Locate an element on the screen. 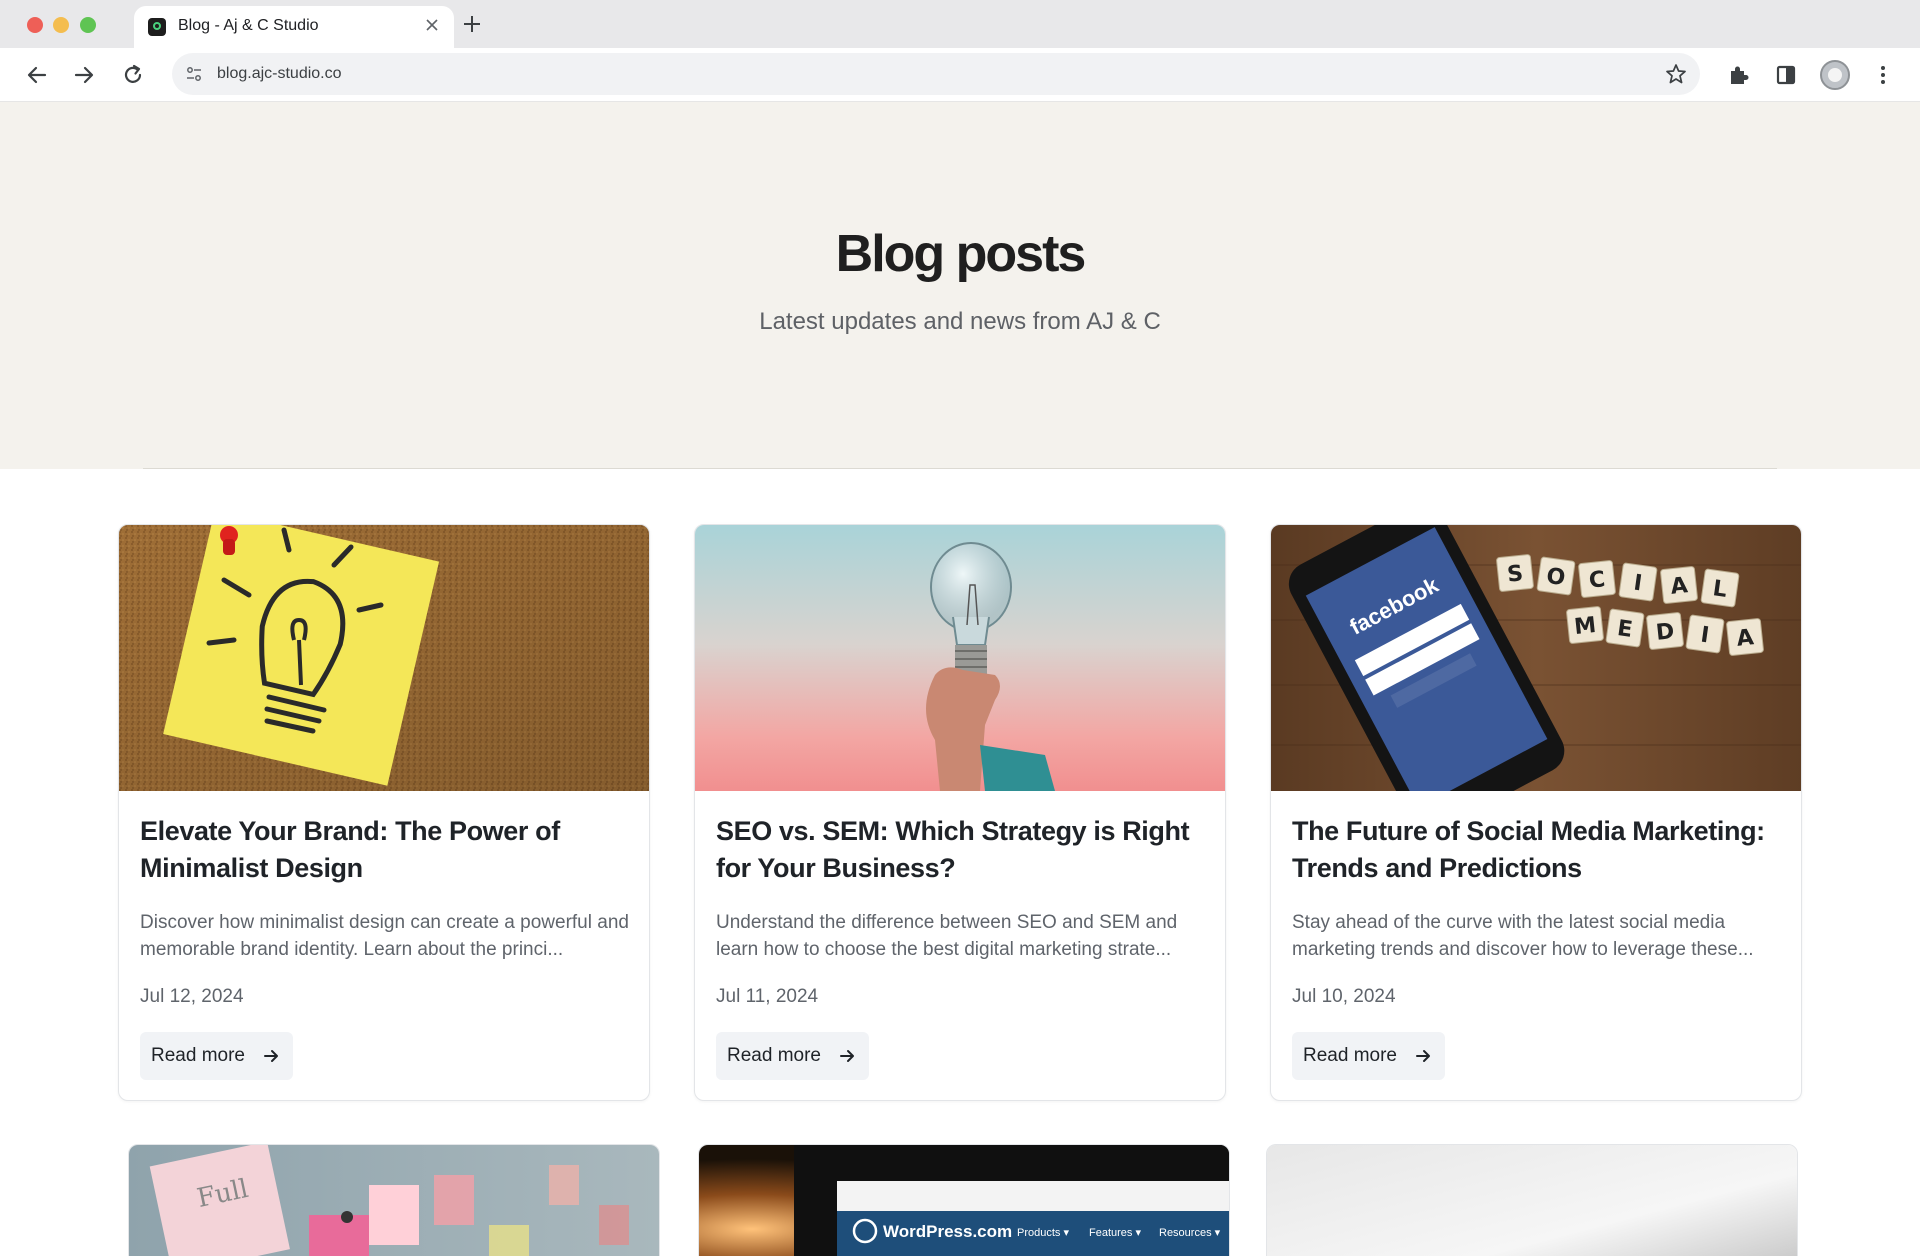 Image resolution: width=1920 pixels, height=1256 pixels. social-letter-tile: O is located at coordinates (1556, 576).